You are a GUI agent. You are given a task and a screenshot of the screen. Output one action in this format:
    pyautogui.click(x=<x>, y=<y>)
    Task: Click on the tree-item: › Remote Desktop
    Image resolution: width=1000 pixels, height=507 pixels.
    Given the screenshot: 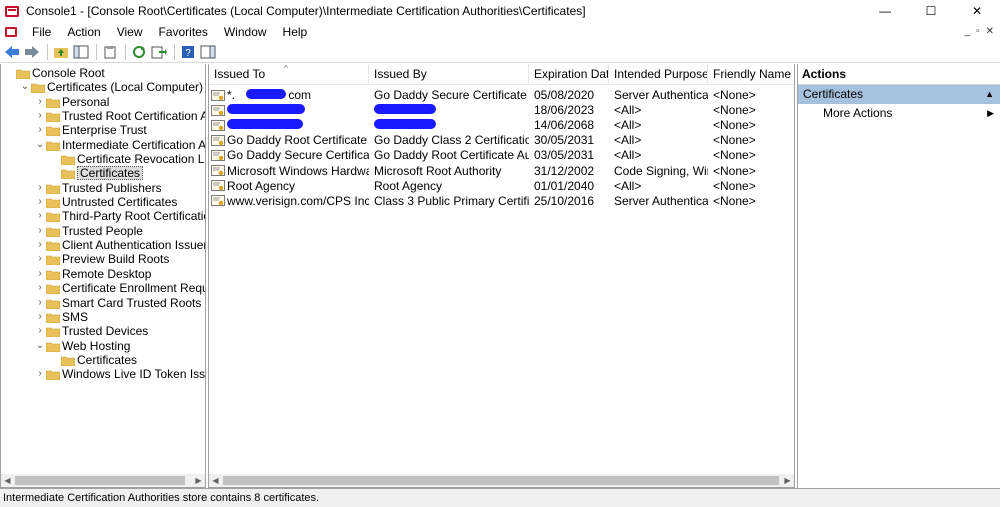 What is the action you would take?
    pyautogui.click(x=103, y=274)
    